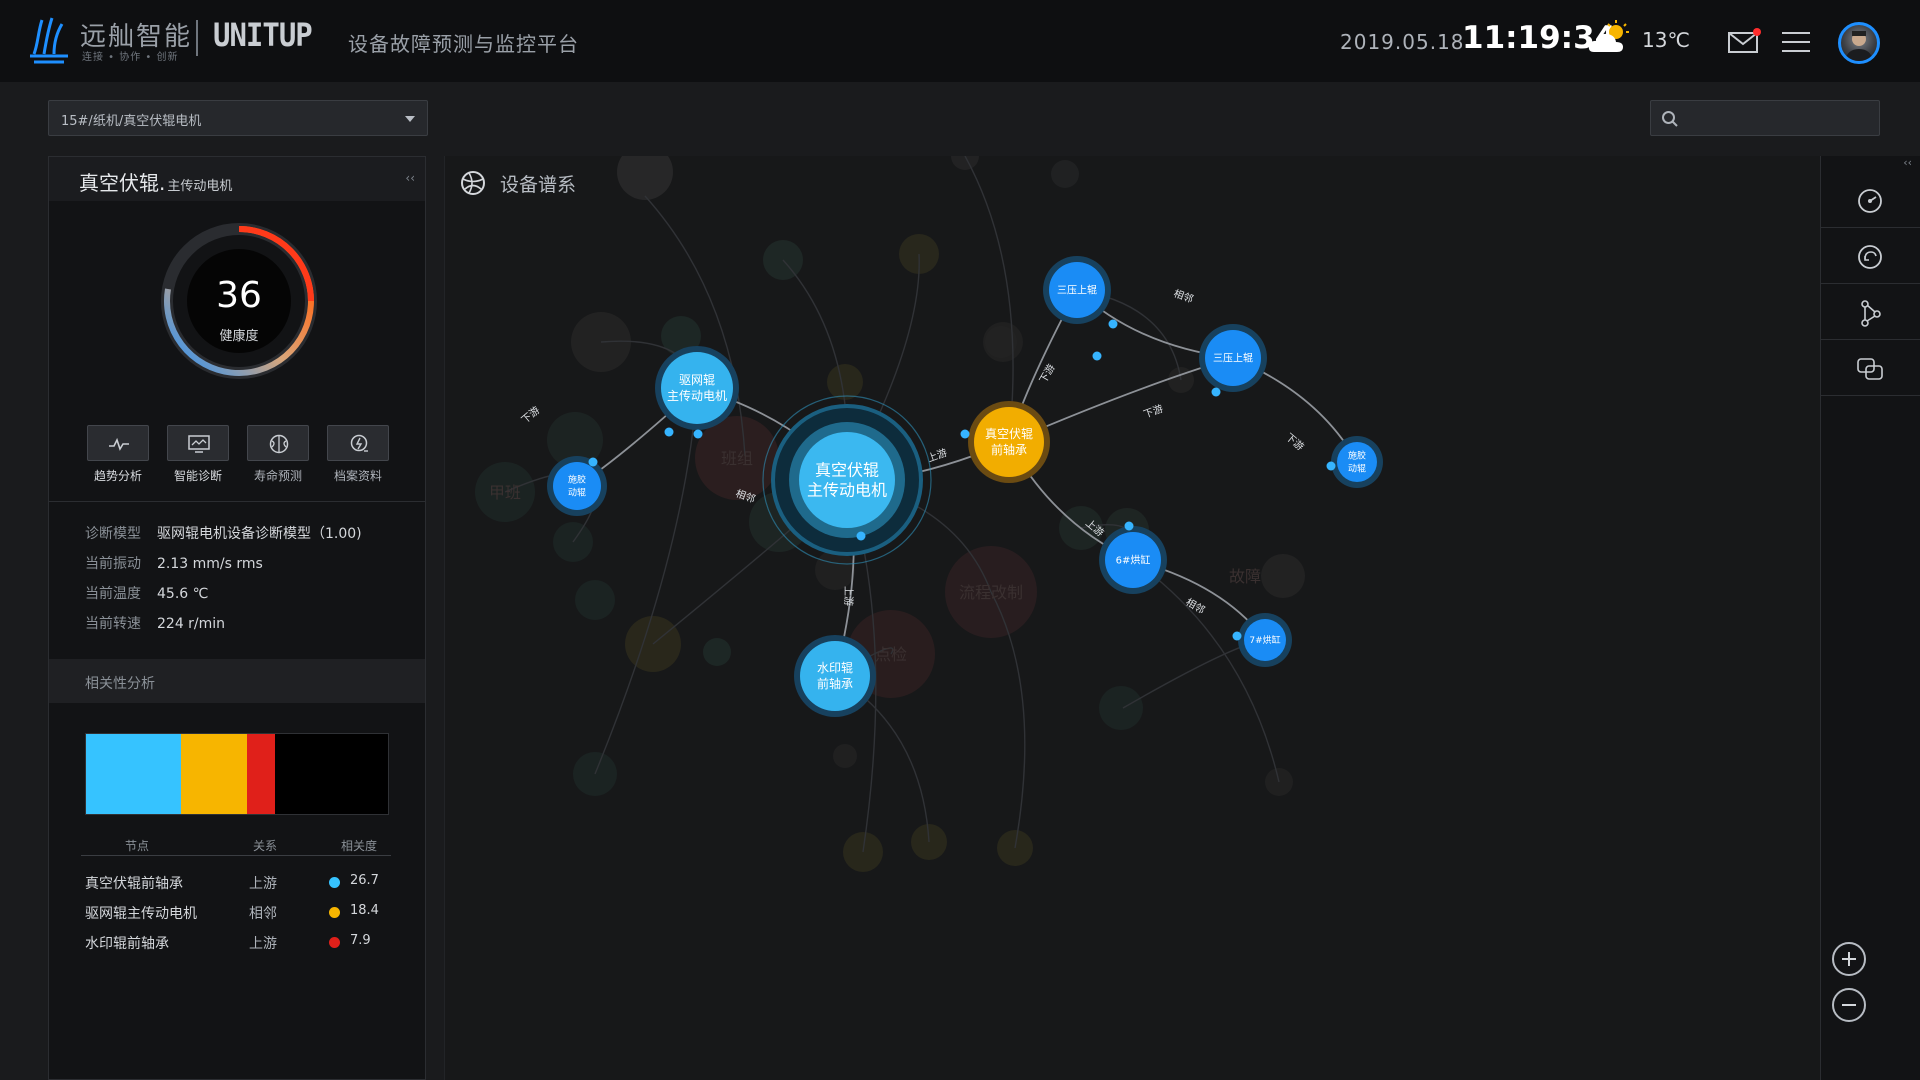 The image size is (1920, 1080). Describe the element at coordinates (697, 380) in the screenshot. I see `graph-node-label: 驱网辊` at that location.